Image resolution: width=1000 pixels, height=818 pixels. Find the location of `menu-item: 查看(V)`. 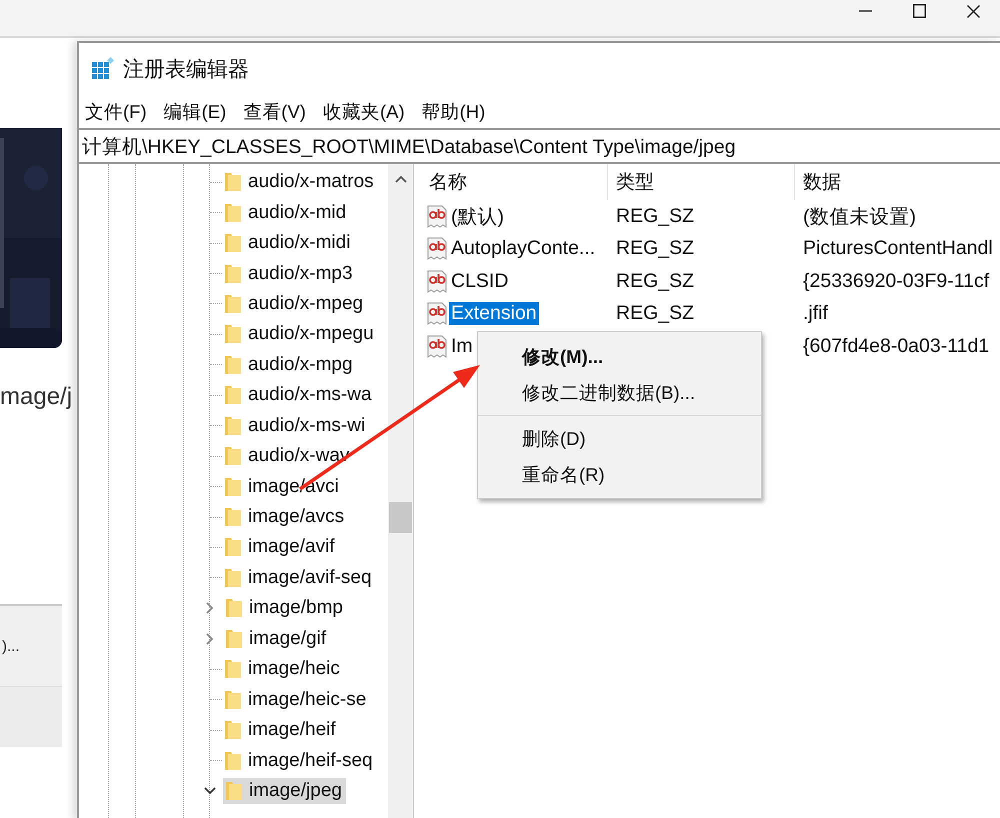

menu-item: 查看(V) is located at coordinates (274, 111).